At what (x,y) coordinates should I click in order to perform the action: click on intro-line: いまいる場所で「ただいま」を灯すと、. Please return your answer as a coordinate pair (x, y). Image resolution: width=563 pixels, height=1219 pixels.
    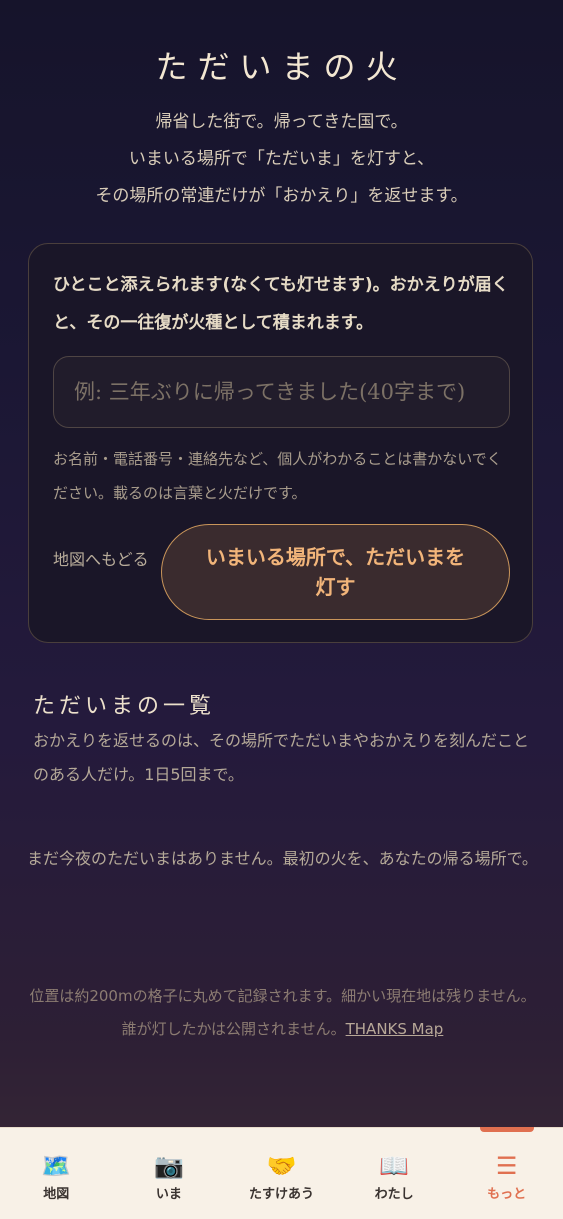
    Looking at the image, I should click on (281, 159).